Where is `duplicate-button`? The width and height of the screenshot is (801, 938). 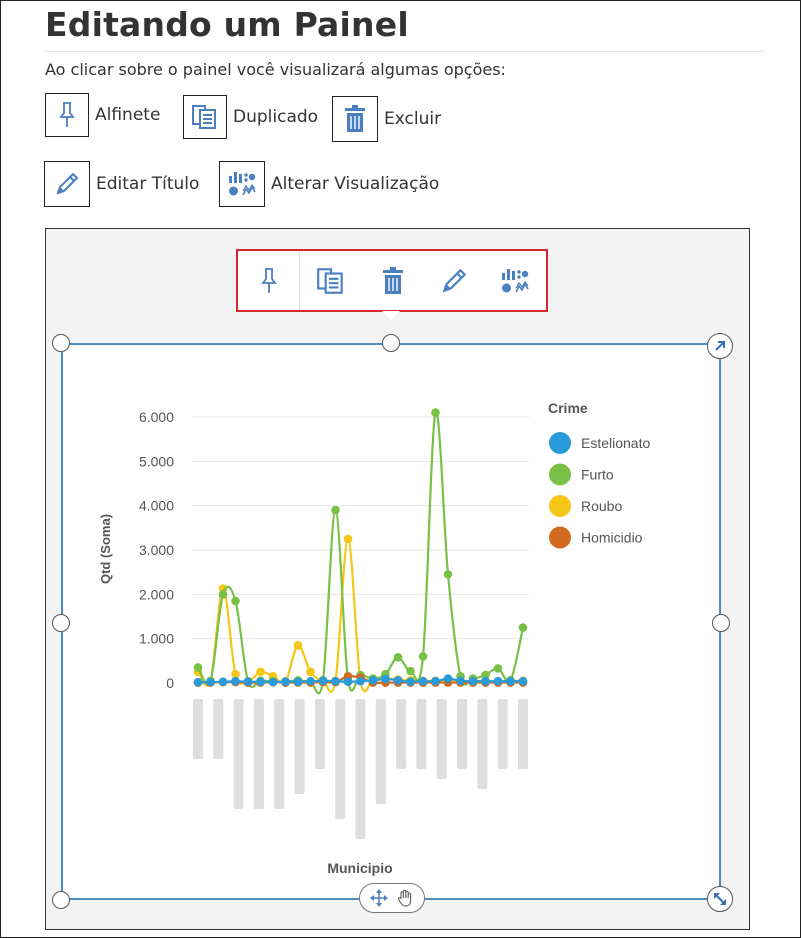 duplicate-button is located at coordinates (330, 280).